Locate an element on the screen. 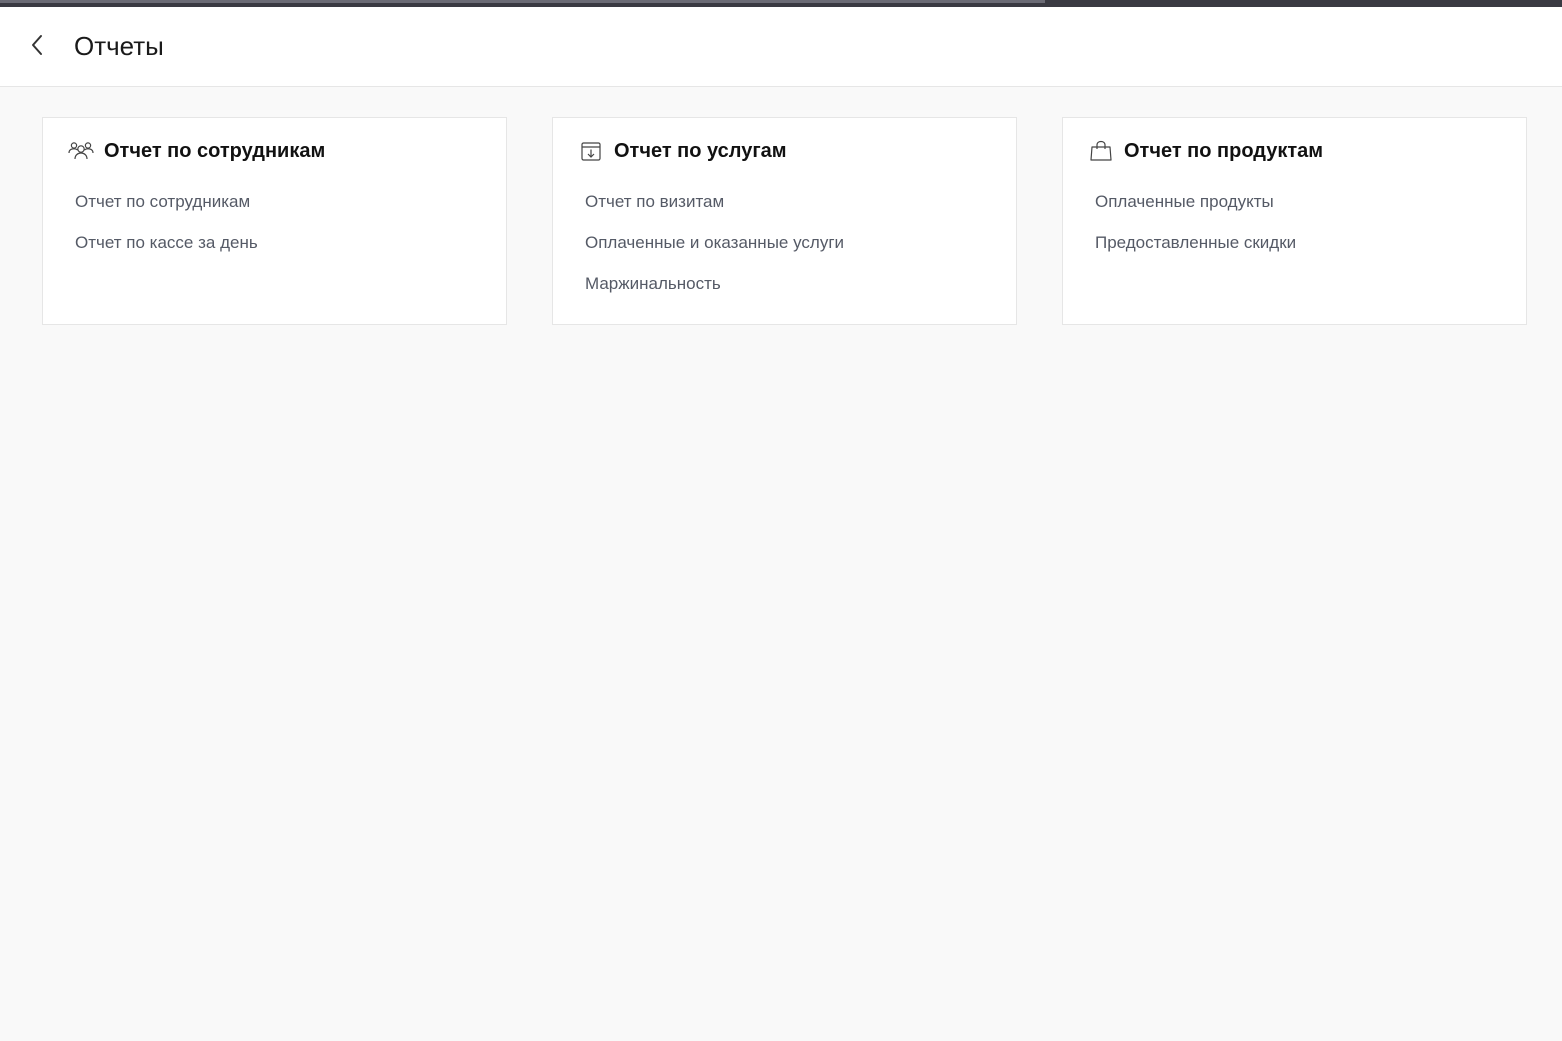 The image size is (1562, 1041). card-header: Отчет по сотрудникам is located at coordinates (196, 151).